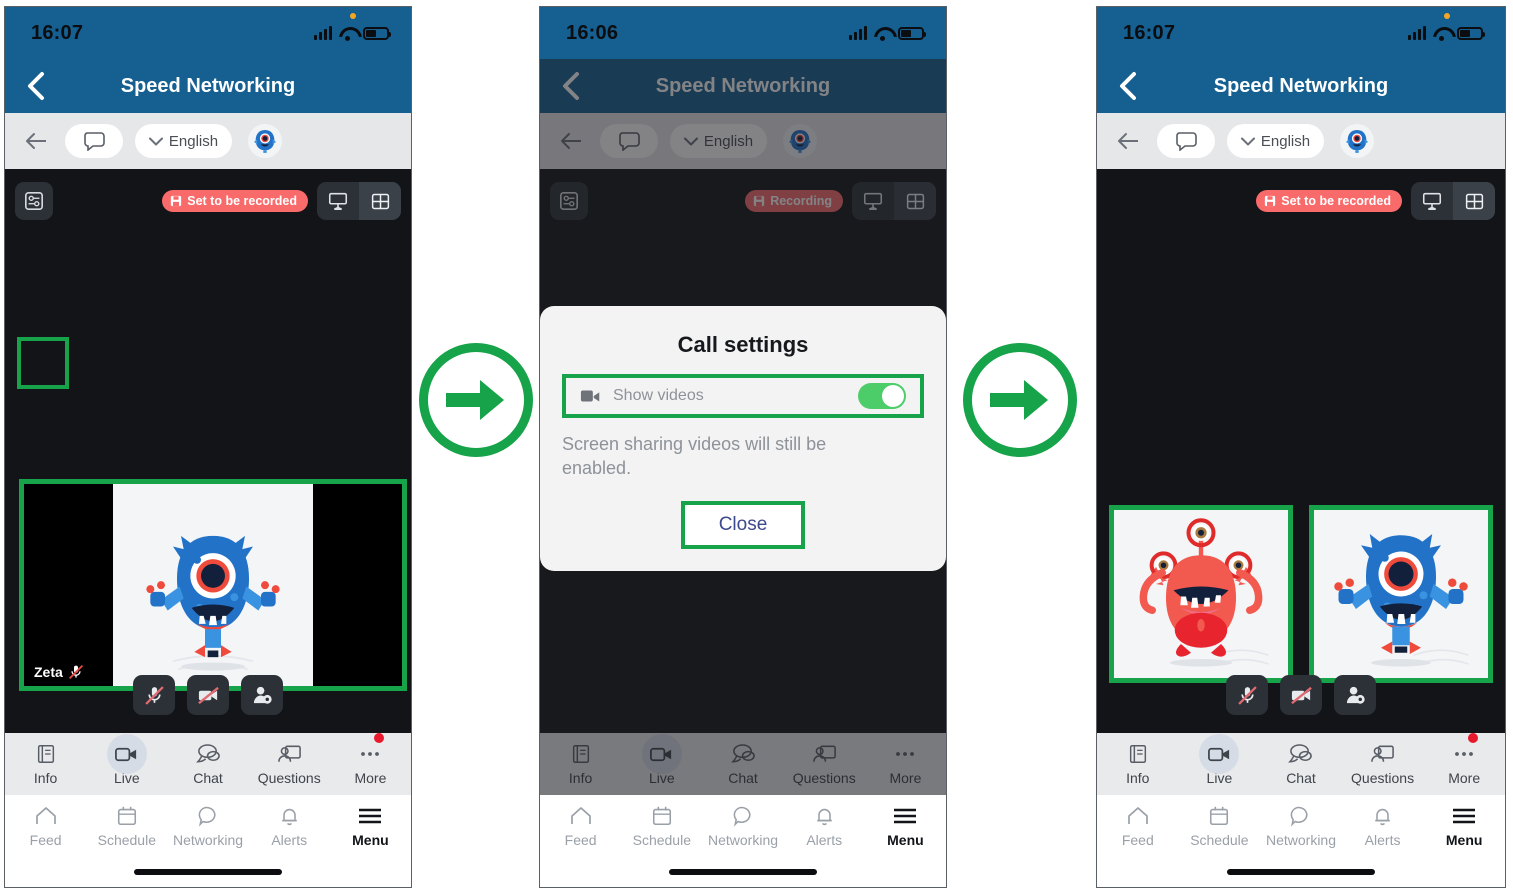 The image size is (1513, 893). What do you see at coordinates (743, 524) in the screenshot?
I see `close-button: Close` at bounding box center [743, 524].